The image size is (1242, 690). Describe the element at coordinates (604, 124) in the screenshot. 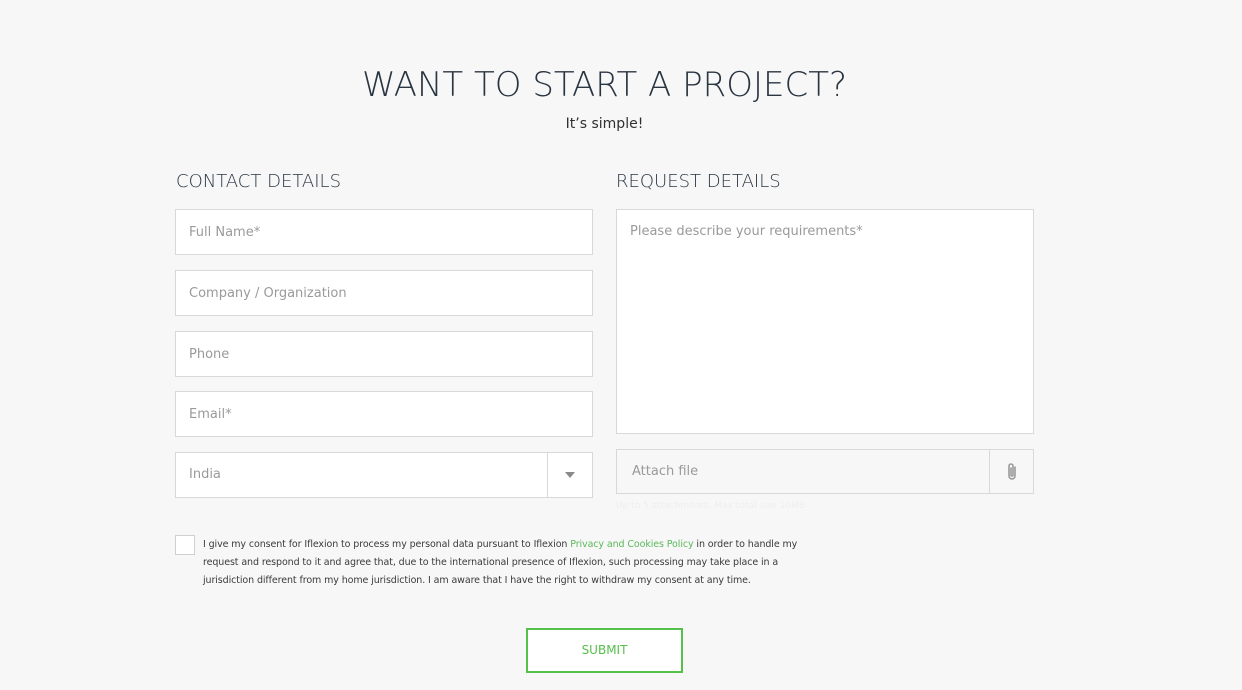

I see `page-subtitle: It’s simple!` at that location.